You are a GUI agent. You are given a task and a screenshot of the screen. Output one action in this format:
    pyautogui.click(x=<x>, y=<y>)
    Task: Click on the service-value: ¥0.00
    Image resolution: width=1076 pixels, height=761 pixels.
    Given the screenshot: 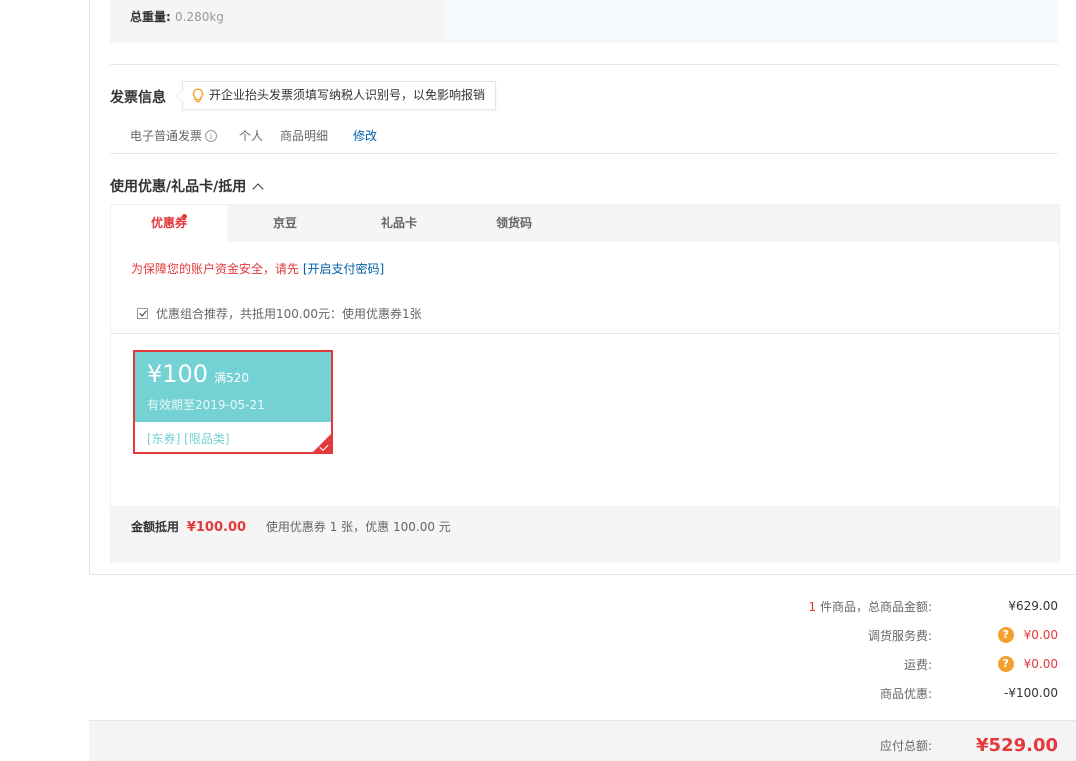 What is the action you would take?
    pyautogui.click(x=1040, y=635)
    